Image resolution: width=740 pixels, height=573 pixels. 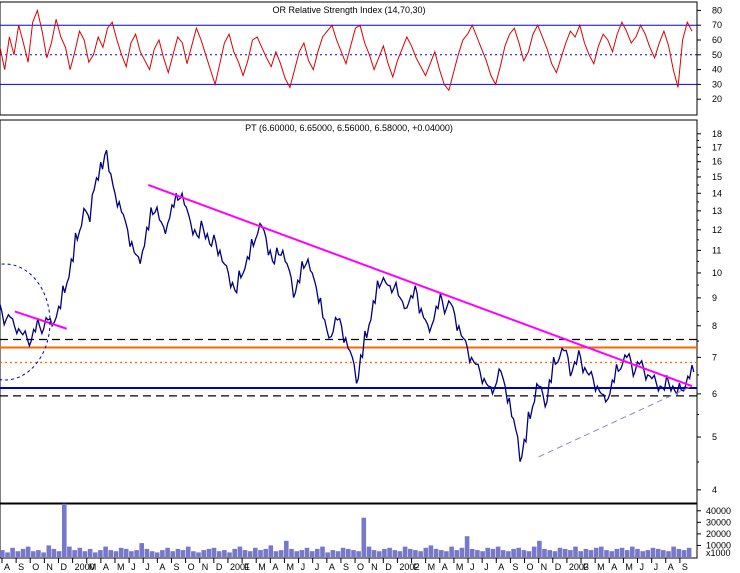 What do you see at coordinates (717, 40) in the screenshot?
I see `rsi-tick-label: 60` at bounding box center [717, 40].